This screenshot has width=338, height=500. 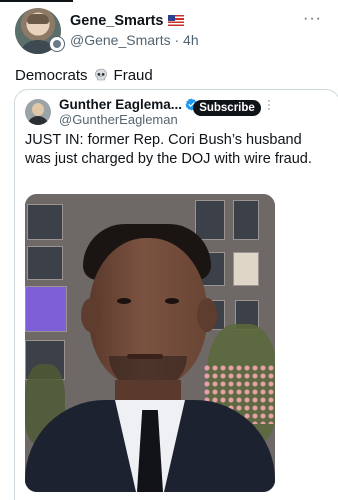 What do you see at coordinates (51, 75) in the screenshot?
I see `tweet-text-before: Democrats` at bounding box center [51, 75].